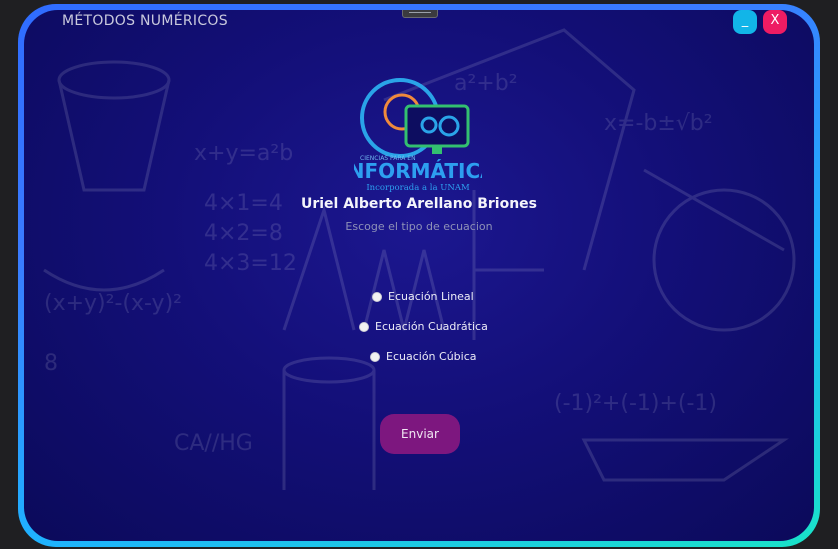 The height and width of the screenshot is (549, 838). Describe the element at coordinates (420, 14) in the screenshot. I see `drag-handle` at that location.